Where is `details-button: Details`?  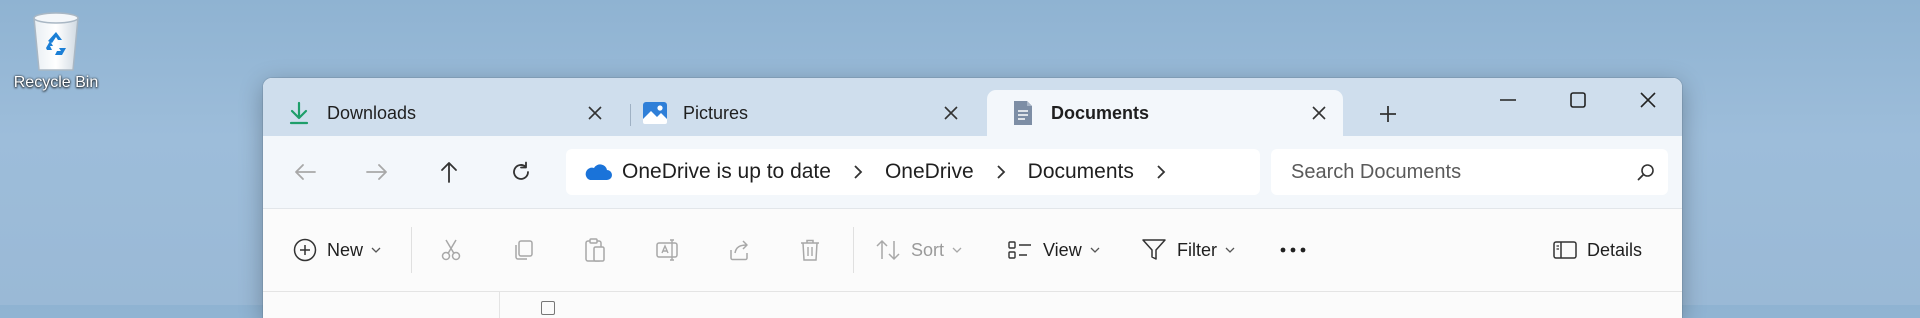
details-button: Details is located at coordinates (1597, 250).